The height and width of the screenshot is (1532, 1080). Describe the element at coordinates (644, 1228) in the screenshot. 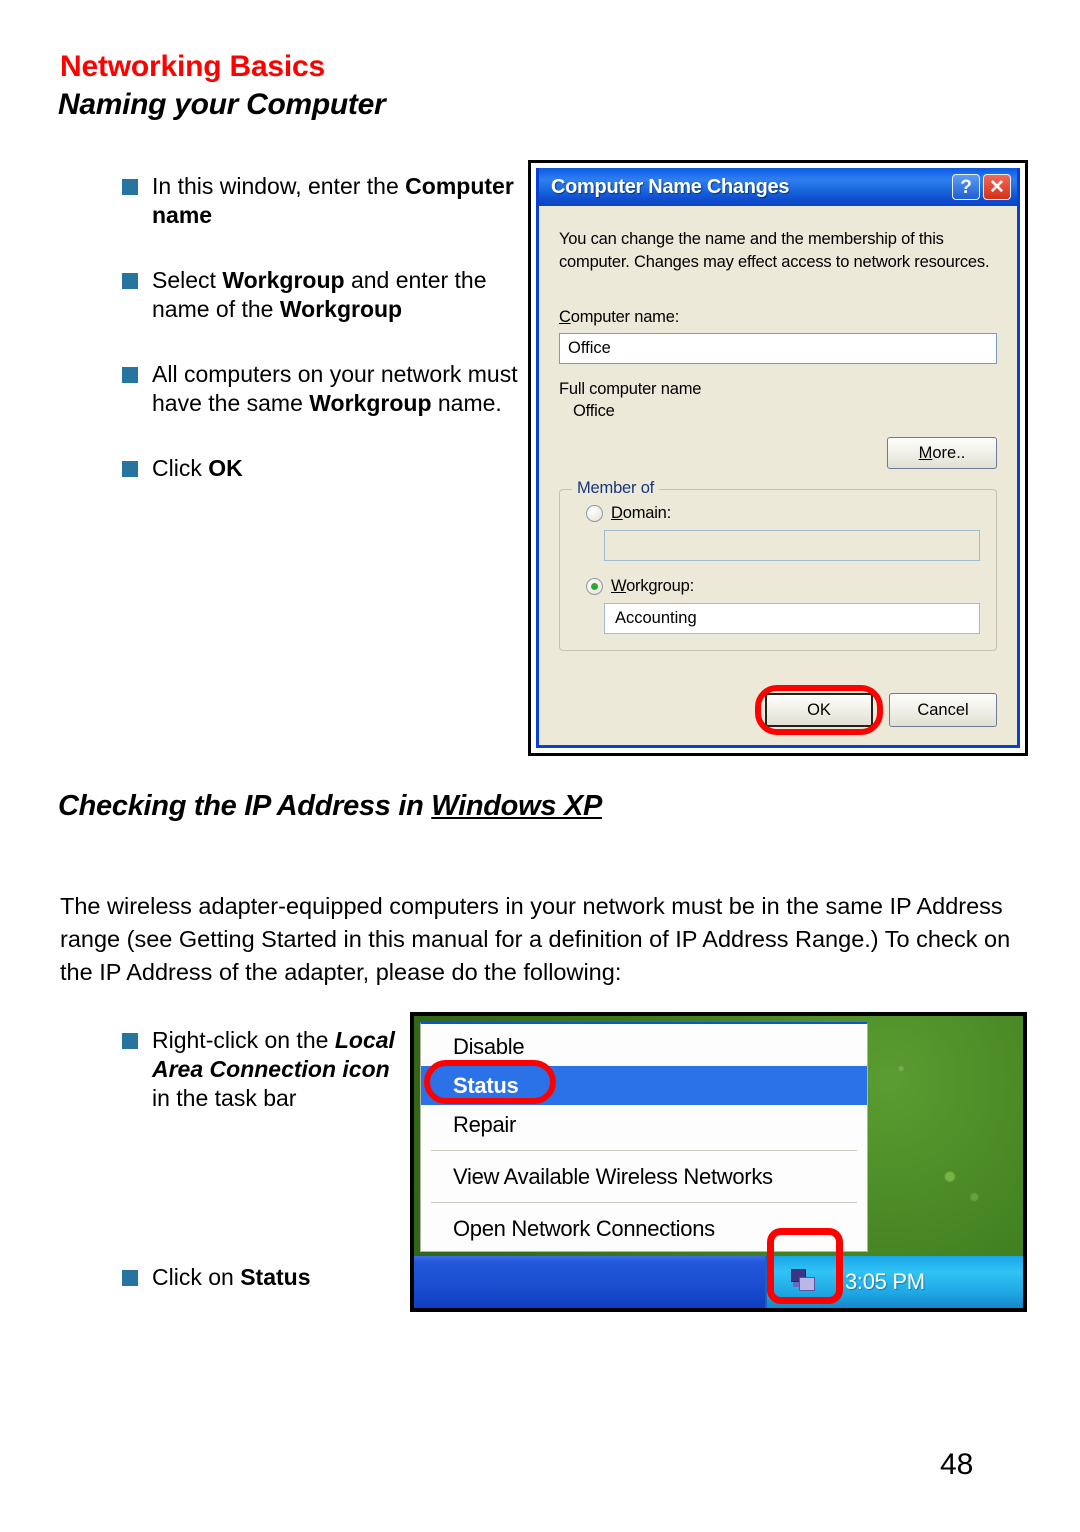

I see `context-menu-item-open-network-connections: Open Network Connections` at that location.